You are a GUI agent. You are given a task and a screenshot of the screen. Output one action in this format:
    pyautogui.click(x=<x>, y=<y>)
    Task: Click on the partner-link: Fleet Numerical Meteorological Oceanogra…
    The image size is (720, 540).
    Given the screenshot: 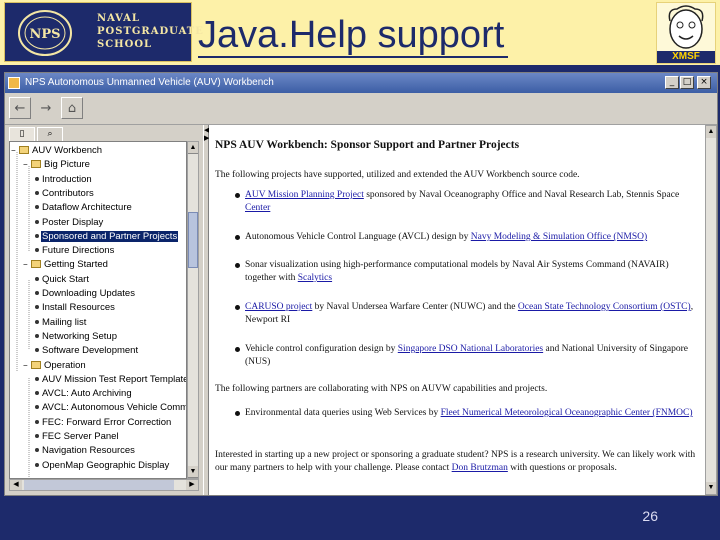 What is the action you would take?
    pyautogui.click(x=567, y=413)
    